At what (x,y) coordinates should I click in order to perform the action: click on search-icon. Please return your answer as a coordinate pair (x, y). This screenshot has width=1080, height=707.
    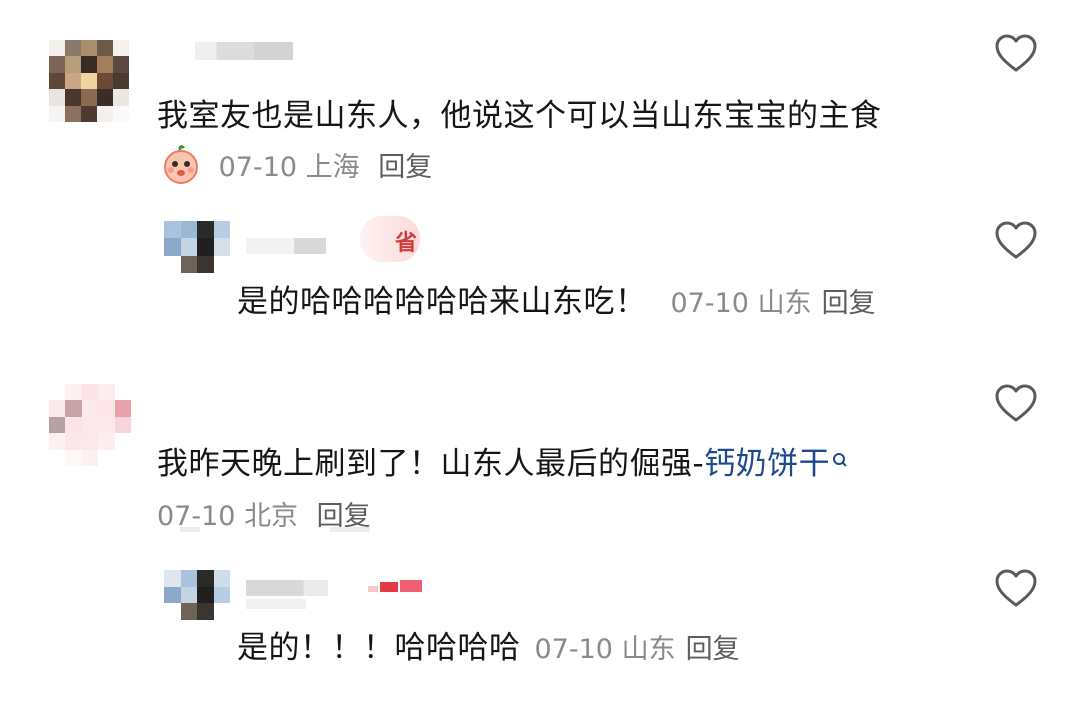
    Looking at the image, I should click on (840, 458).